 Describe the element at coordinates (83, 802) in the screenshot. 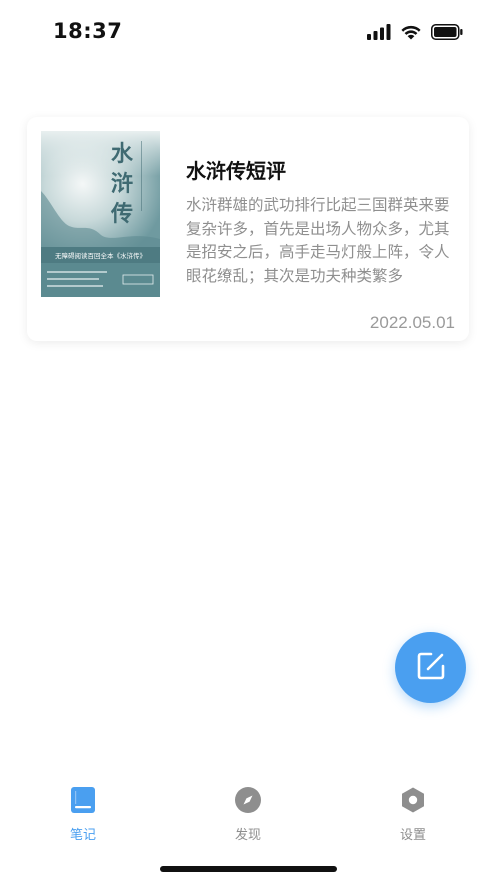

I see `notebook-icon` at that location.